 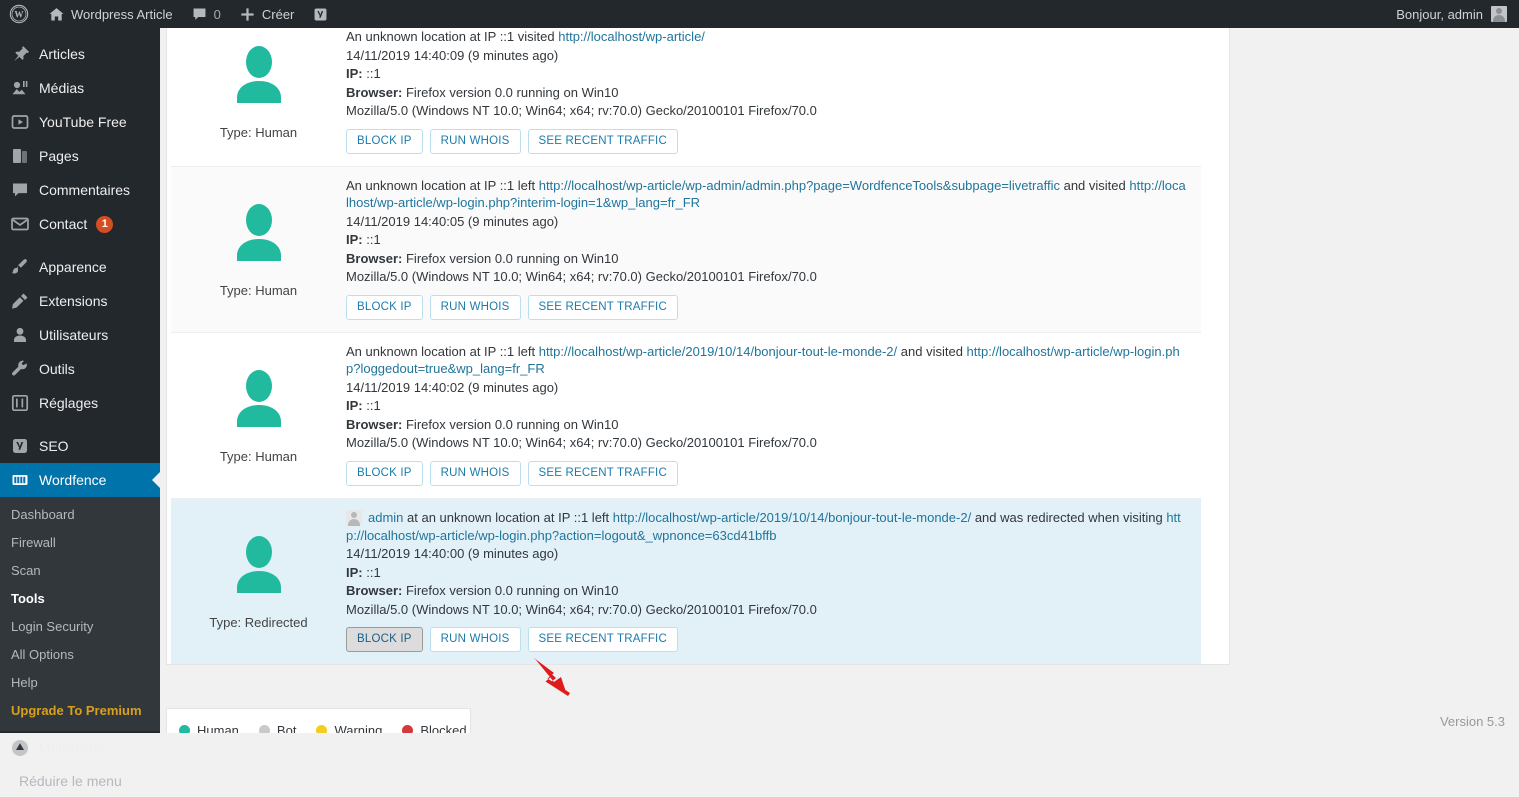 What do you see at coordinates (80, 571) in the screenshot?
I see `submenu-item-scan: Scan` at bounding box center [80, 571].